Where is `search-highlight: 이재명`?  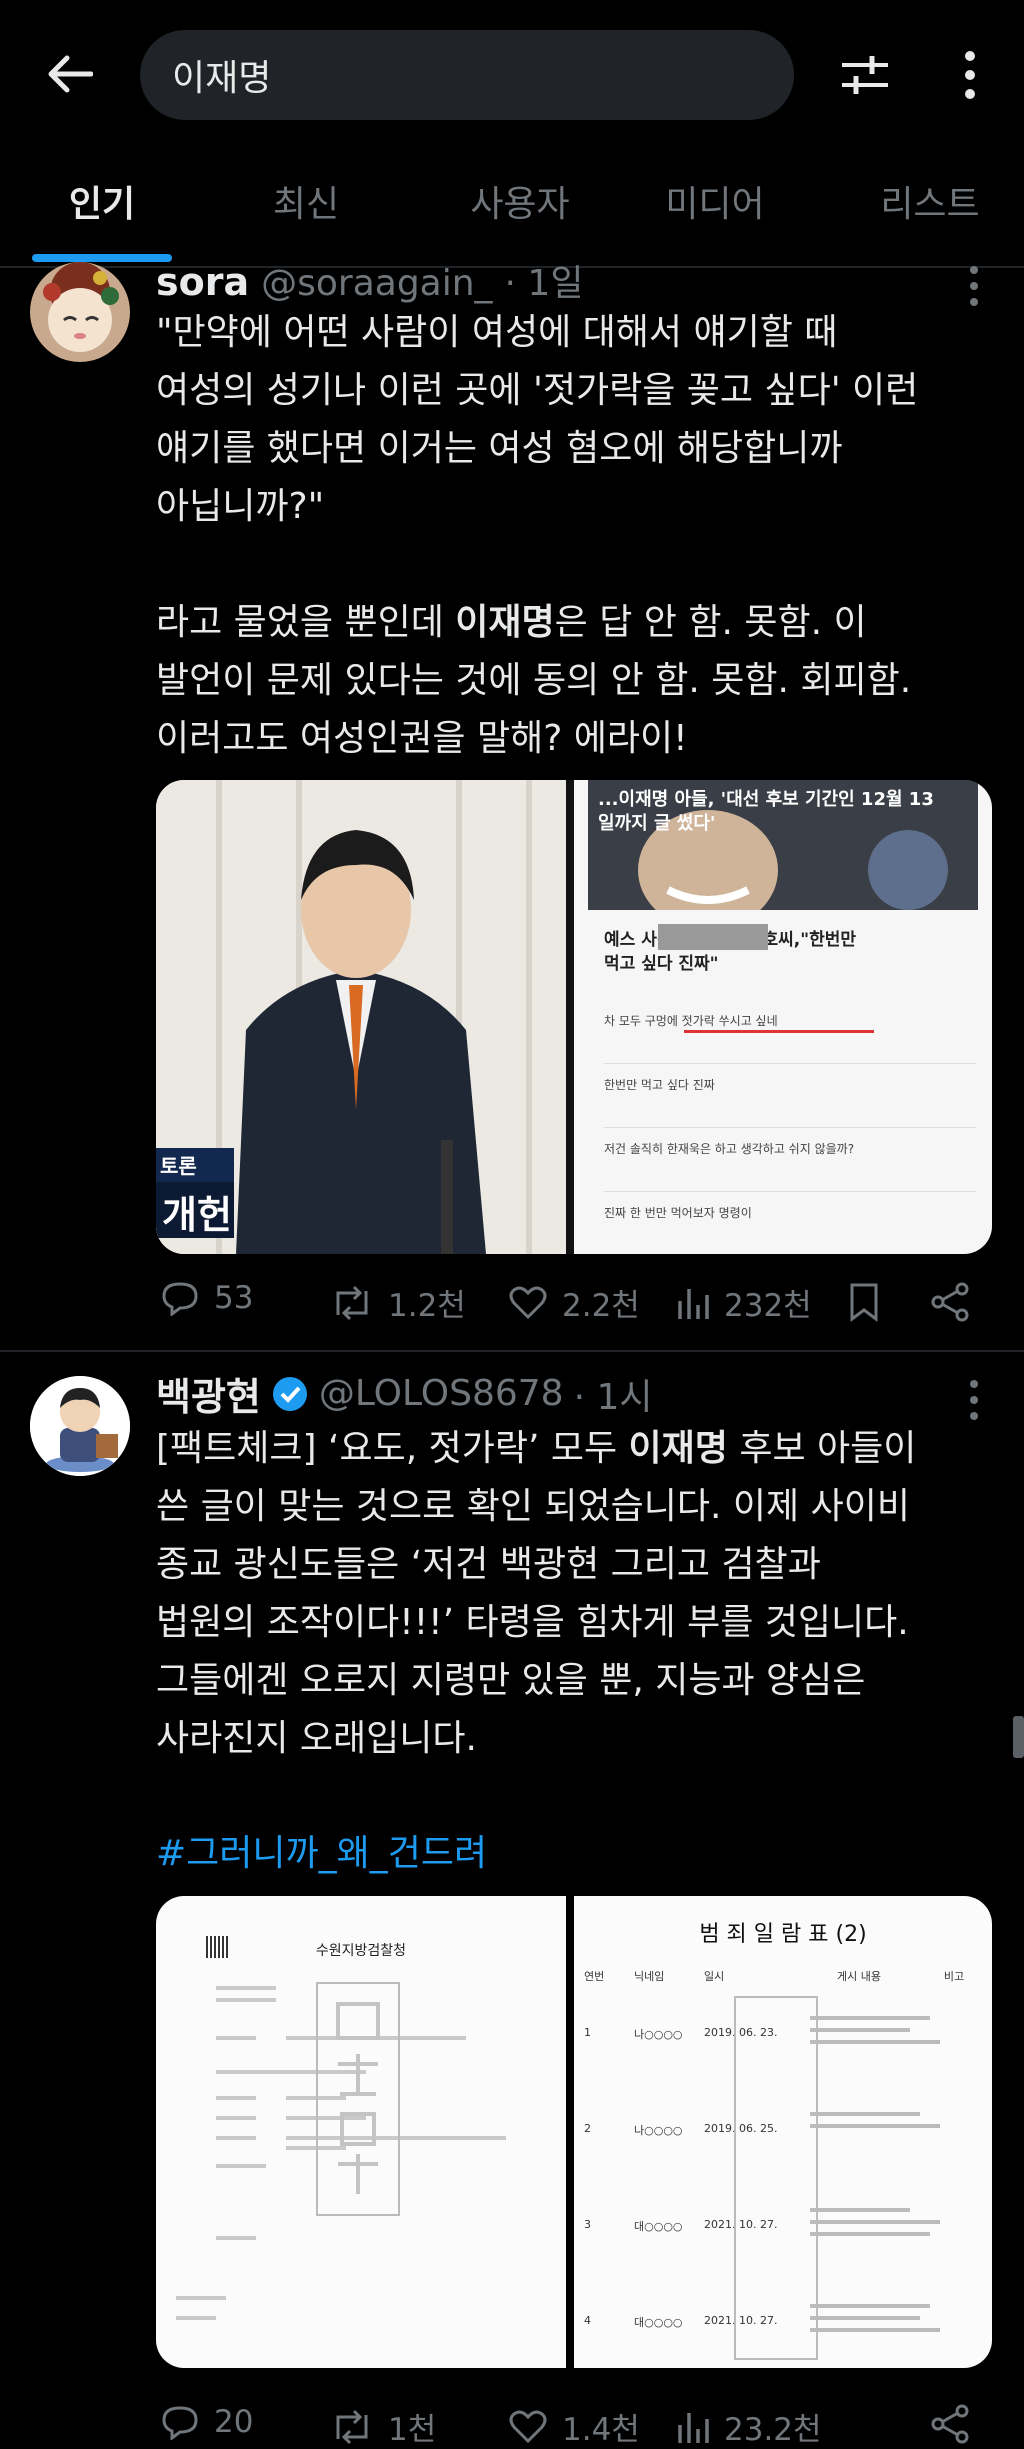
search-highlight: 이재명 is located at coordinates (678, 1448).